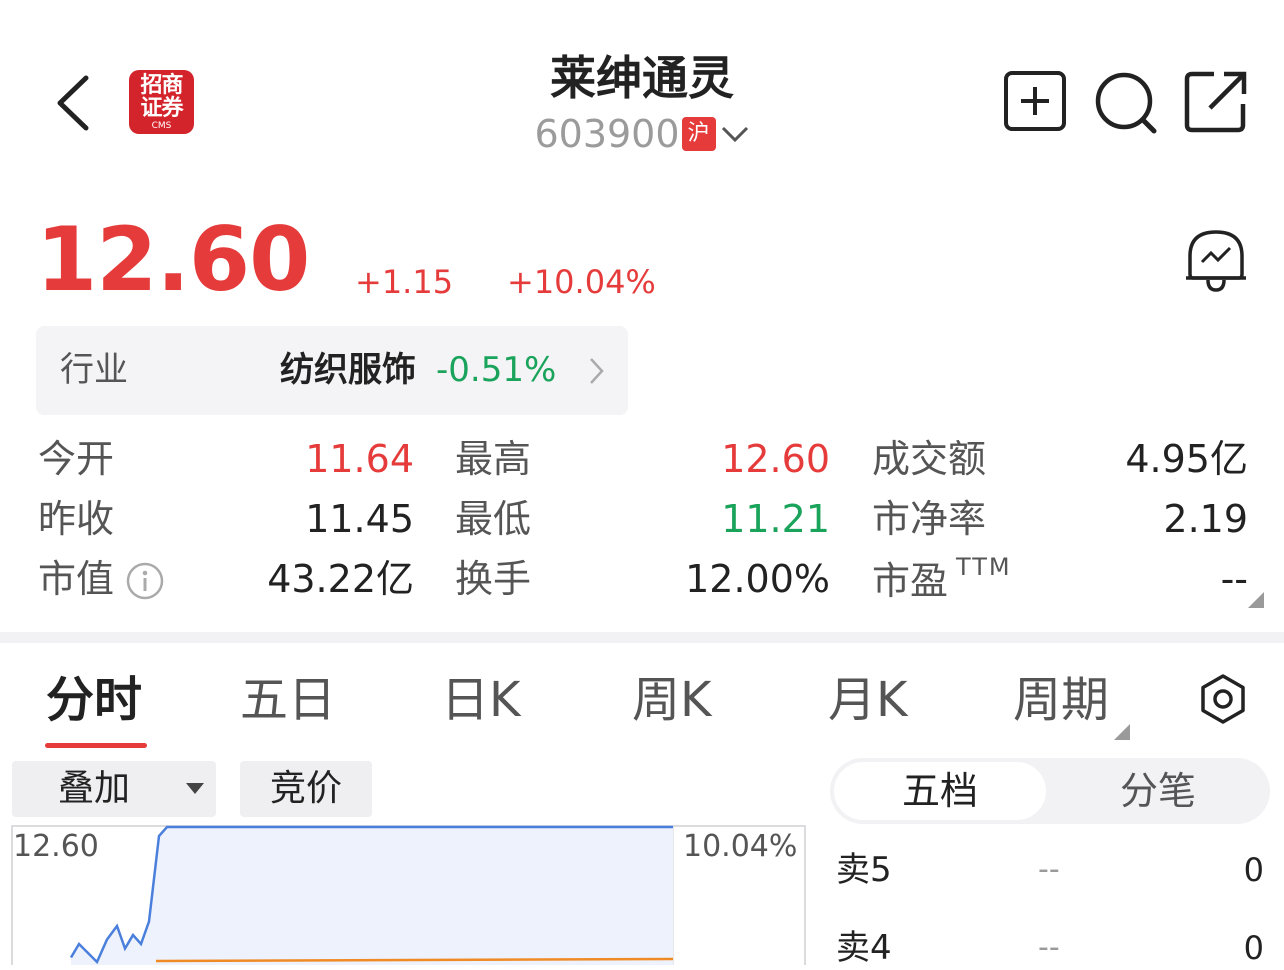 Image resolution: width=1284 pixels, height=970 pixels. I want to click on chevron-down-icon, so click(734, 134).